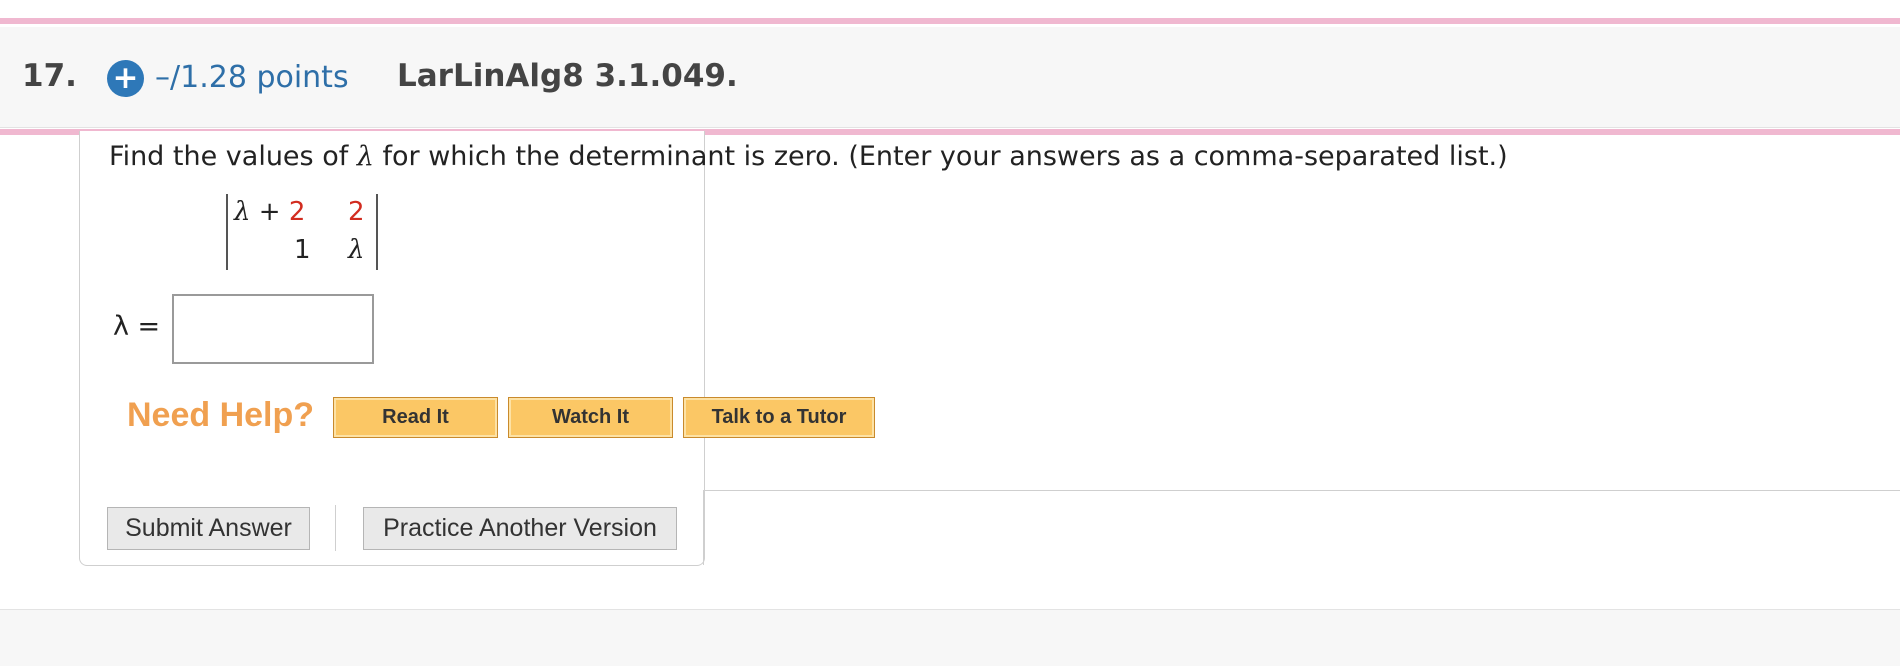 The height and width of the screenshot is (666, 1900). I want to click on points-link: –/1.28 points, so click(252, 77).